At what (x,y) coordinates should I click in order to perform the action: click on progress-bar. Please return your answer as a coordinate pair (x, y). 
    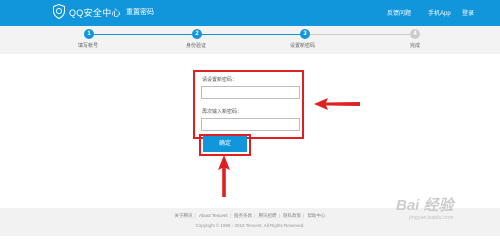
    Looking at the image, I should click on (250, 40).